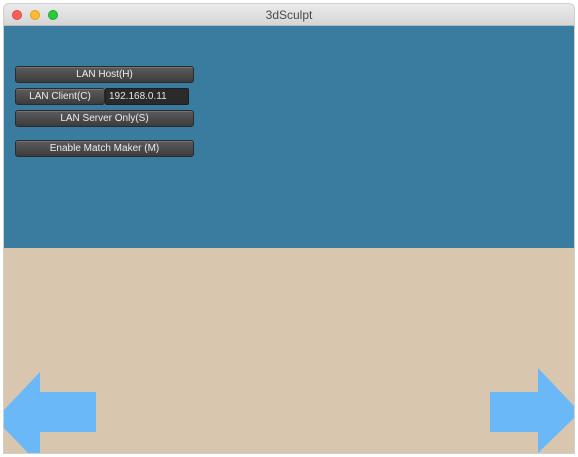 This screenshot has width=578, height=457. I want to click on client-address-input: 192.168.0.11, so click(147, 96).